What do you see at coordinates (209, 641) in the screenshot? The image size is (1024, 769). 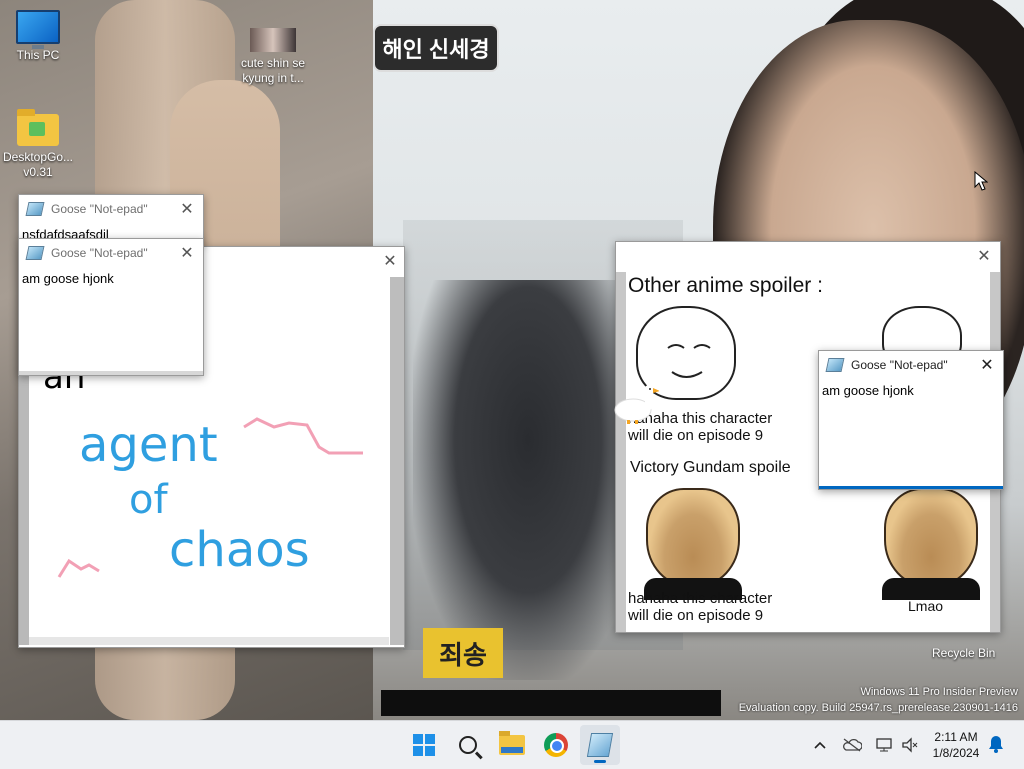 I see `drawing-canvas-bottom-edge` at bounding box center [209, 641].